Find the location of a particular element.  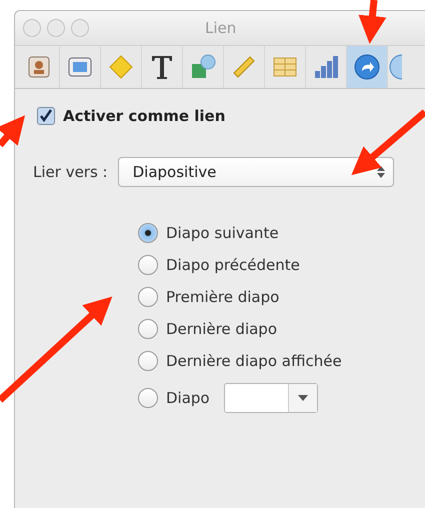

radio-label: Diapo précédente is located at coordinates (233, 265).